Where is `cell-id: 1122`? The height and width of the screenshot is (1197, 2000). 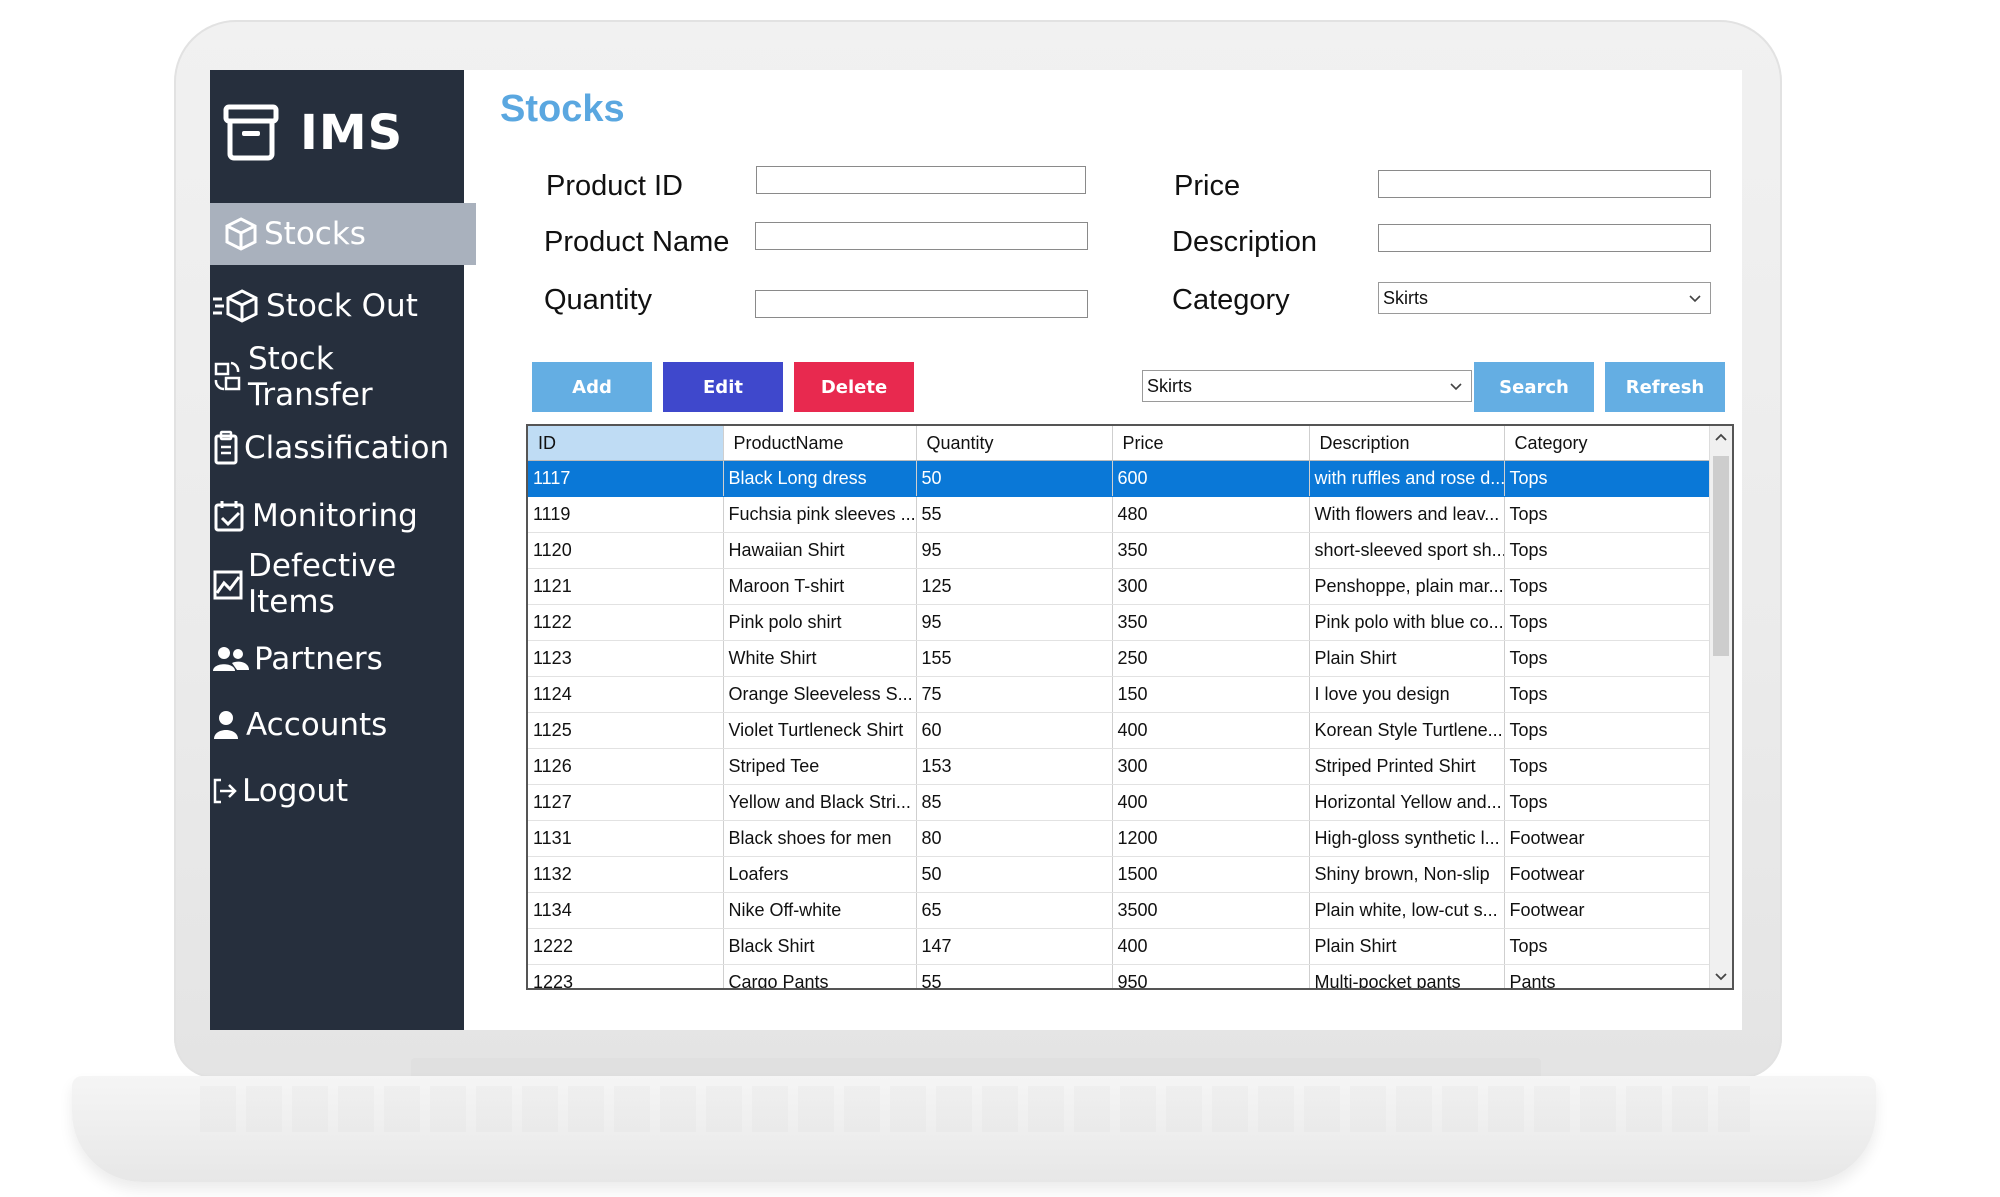 cell-id: 1122 is located at coordinates (626, 622).